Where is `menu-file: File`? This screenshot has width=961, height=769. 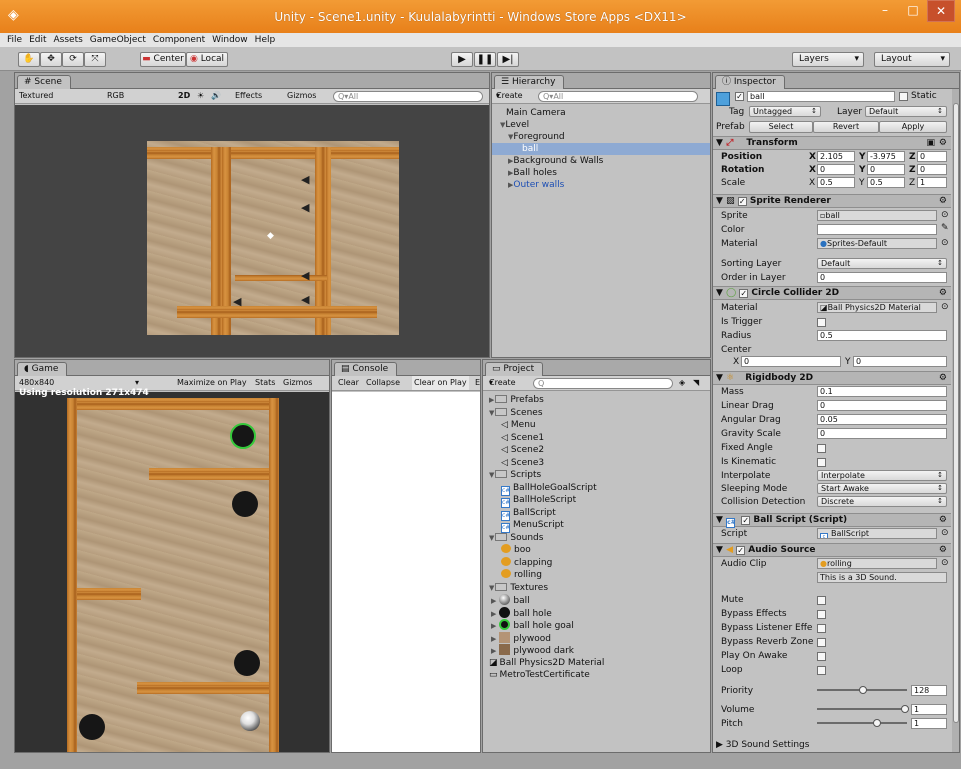 menu-file: File is located at coordinates (14, 40).